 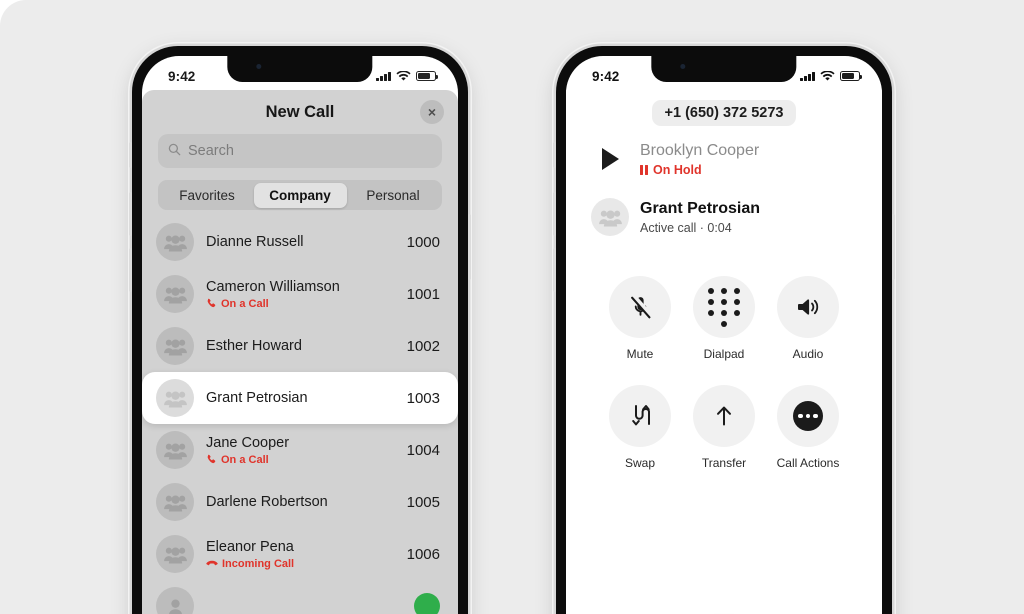 I want to click on search-bar, so click(x=300, y=151).